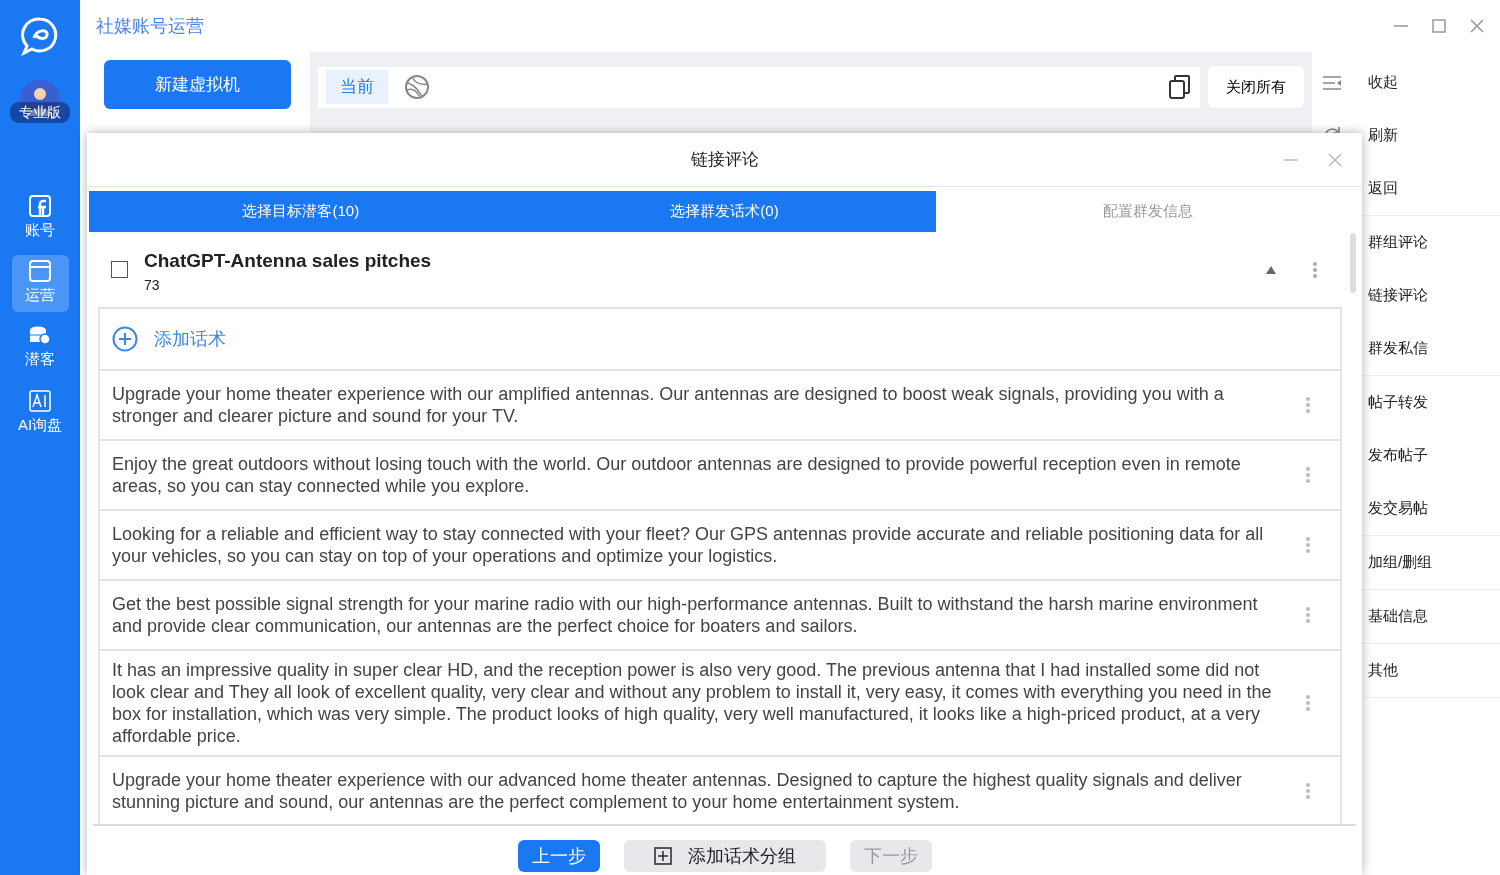 The image size is (1500, 875). Describe the element at coordinates (724, 159) in the screenshot. I see `dialog-title: 链接评论` at that location.